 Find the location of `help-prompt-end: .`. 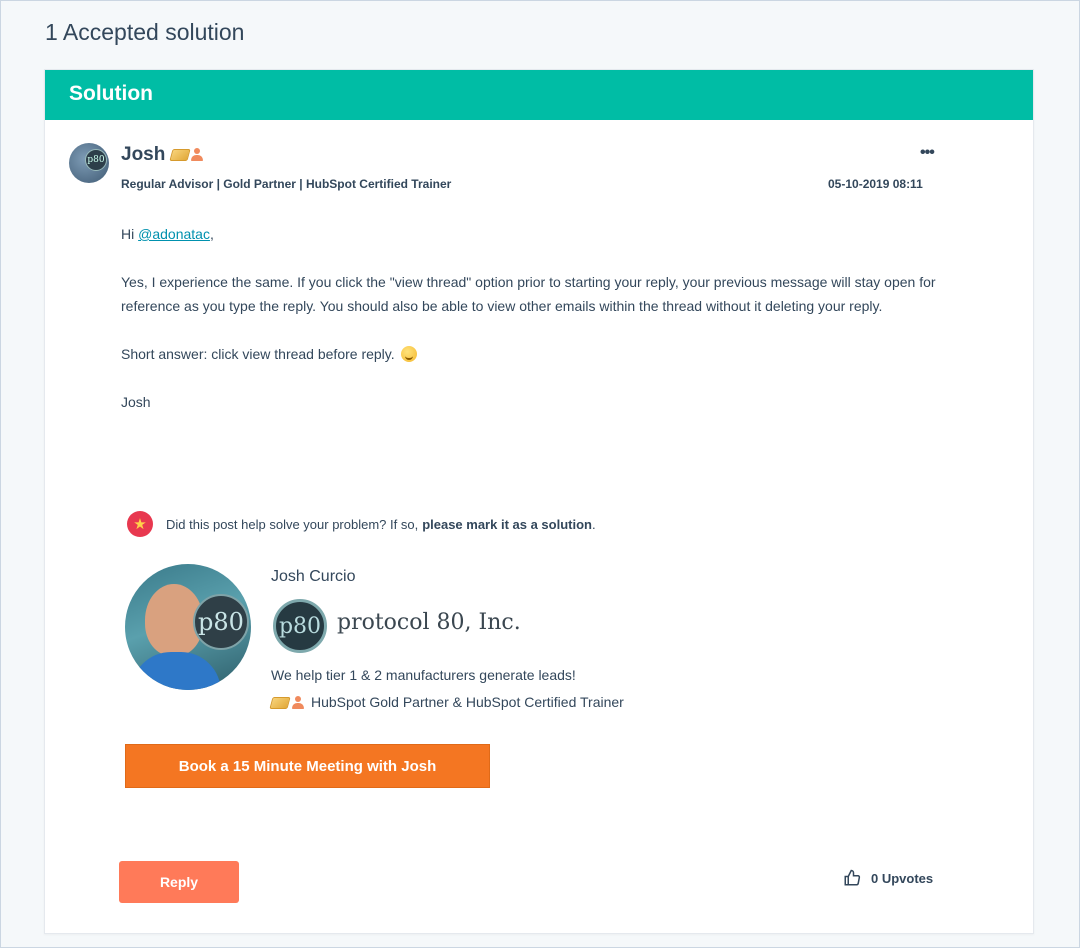

help-prompt-end: . is located at coordinates (593, 524).